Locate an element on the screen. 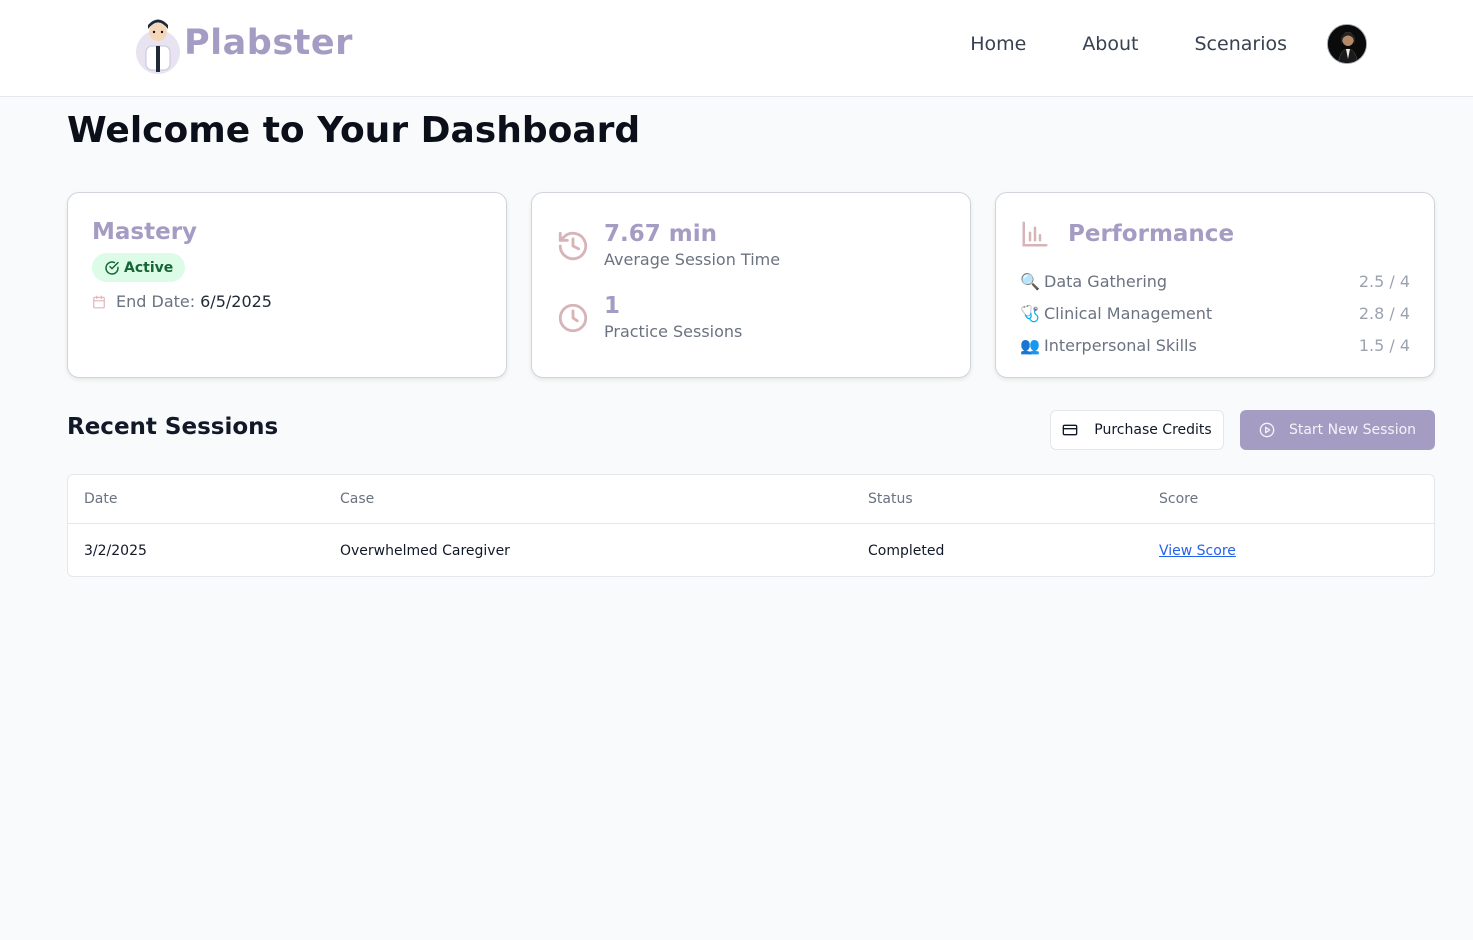 The width and height of the screenshot is (1473, 940). user-avatar is located at coordinates (1347, 44).